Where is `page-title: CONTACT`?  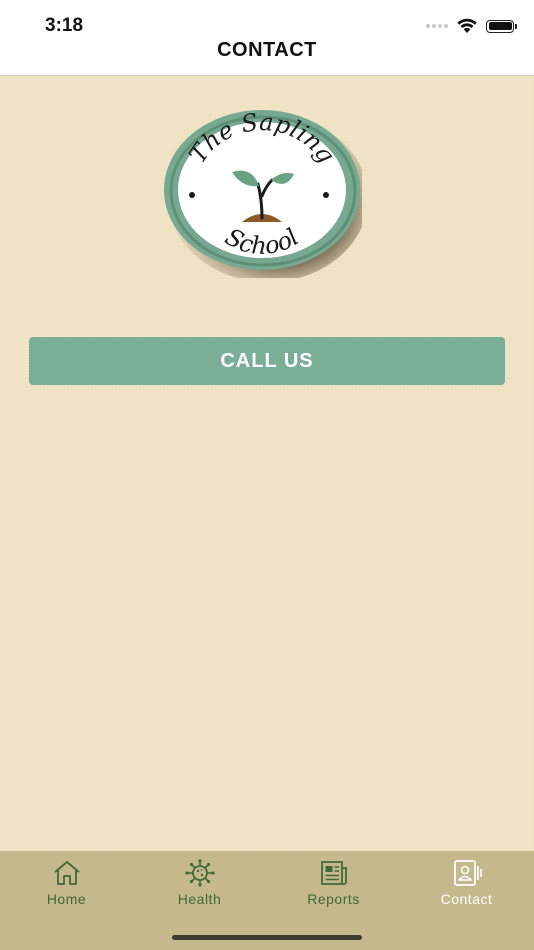 page-title: CONTACT is located at coordinates (267, 50).